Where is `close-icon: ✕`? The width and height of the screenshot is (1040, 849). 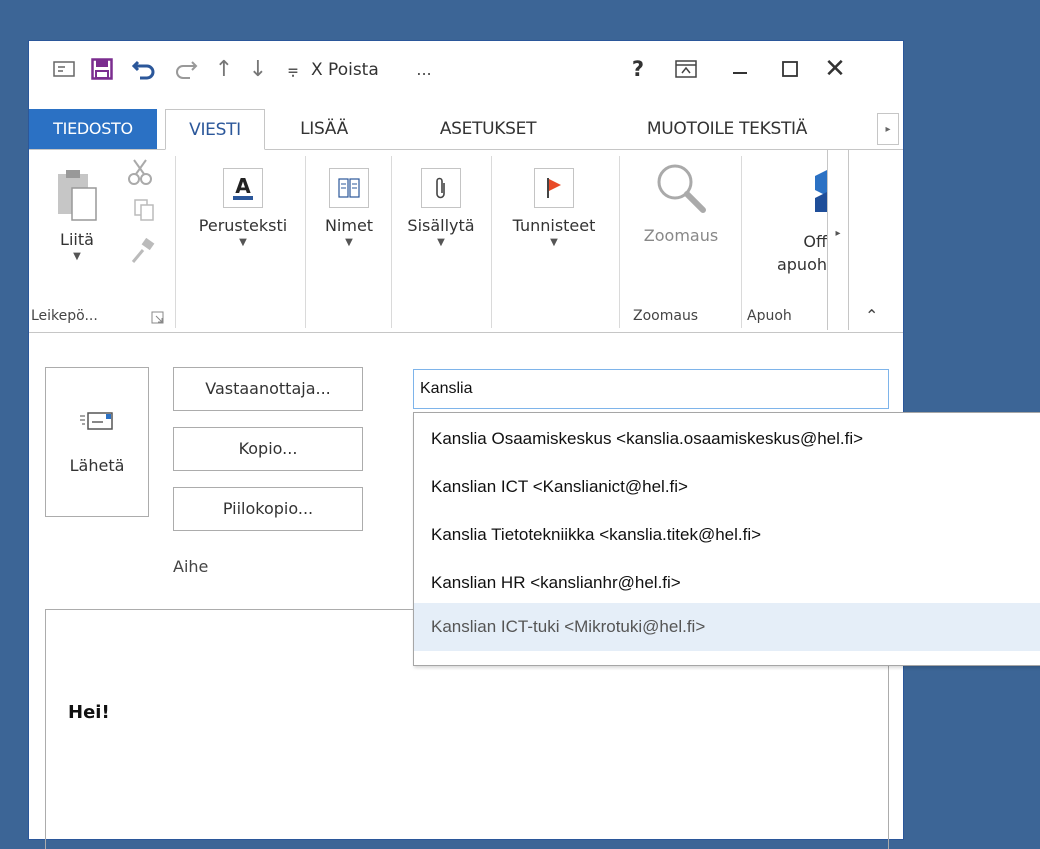
close-icon: ✕ is located at coordinates (835, 69).